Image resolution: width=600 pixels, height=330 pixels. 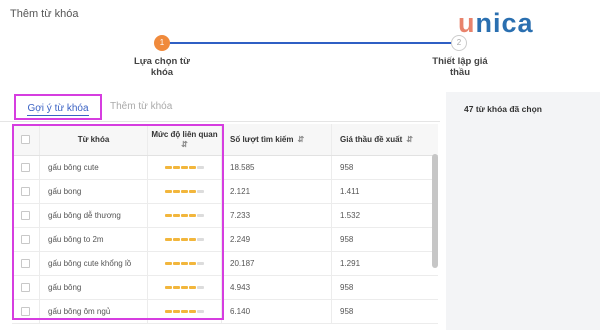 I want to click on stepper-line, so click(x=310, y=43).